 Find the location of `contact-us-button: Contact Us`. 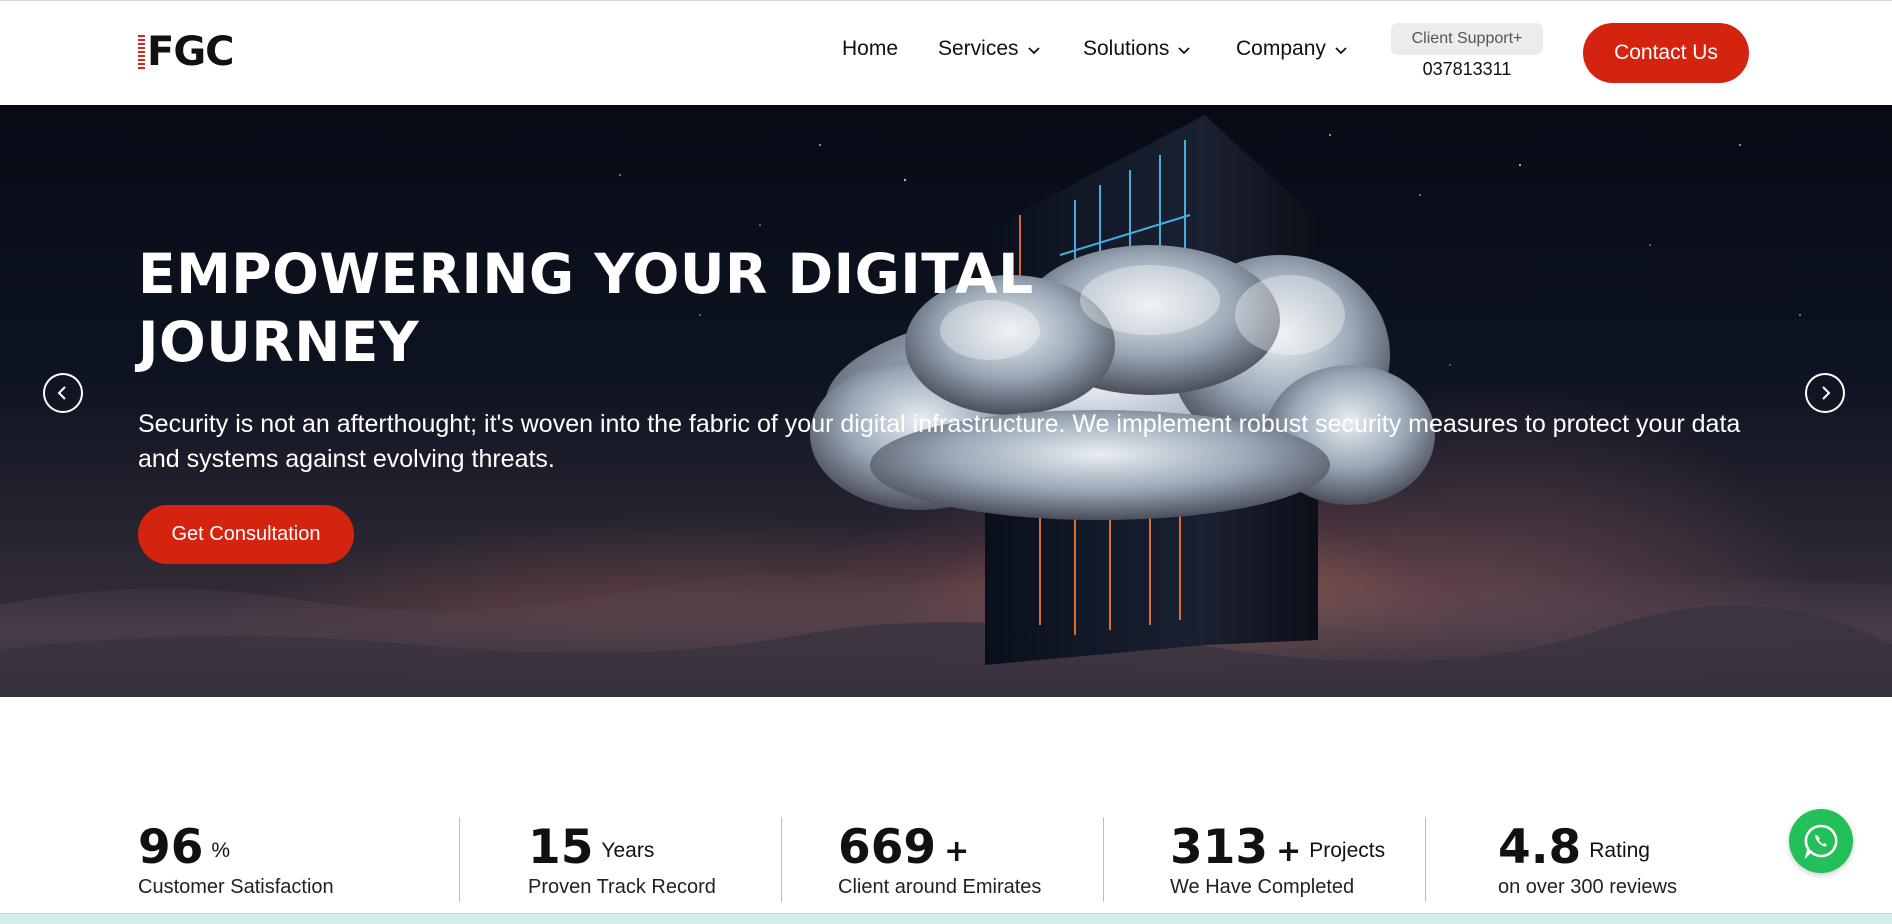

contact-us-button: Contact Us is located at coordinates (1666, 53).